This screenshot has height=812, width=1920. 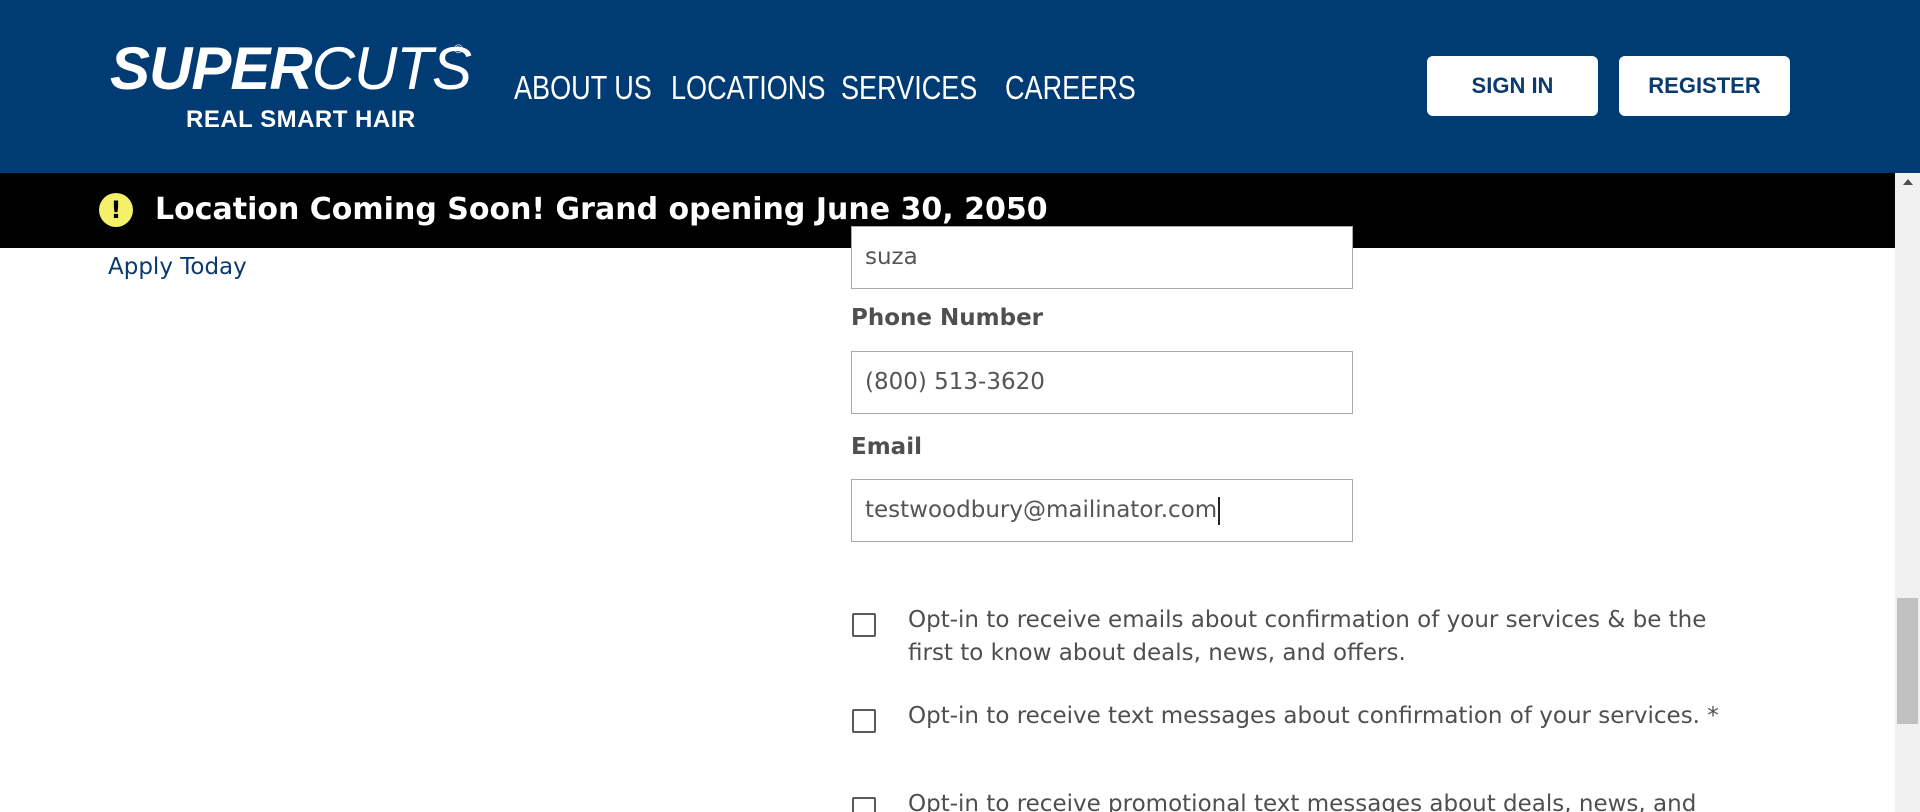 What do you see at coordinates (177, 267) in the screenshot?
I see `apply-today-link: Apply Today` at bounding box center [177, 267].